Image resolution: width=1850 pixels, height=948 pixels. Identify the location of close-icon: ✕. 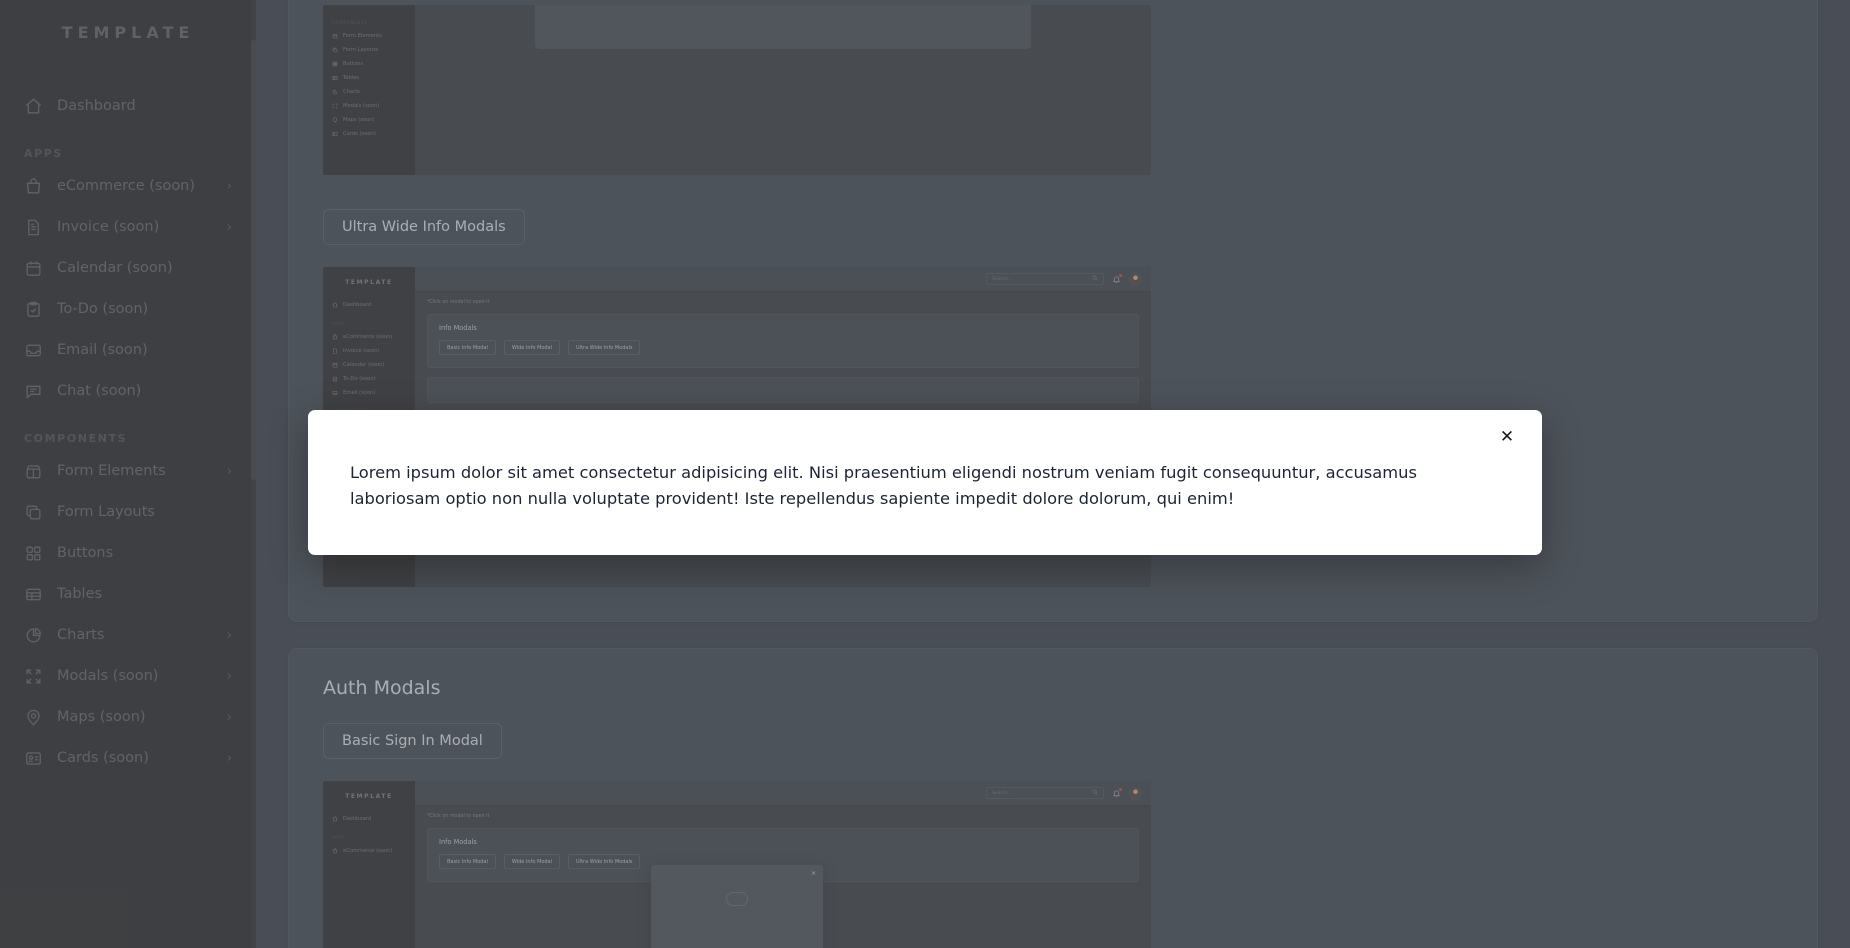
(1507, 437).